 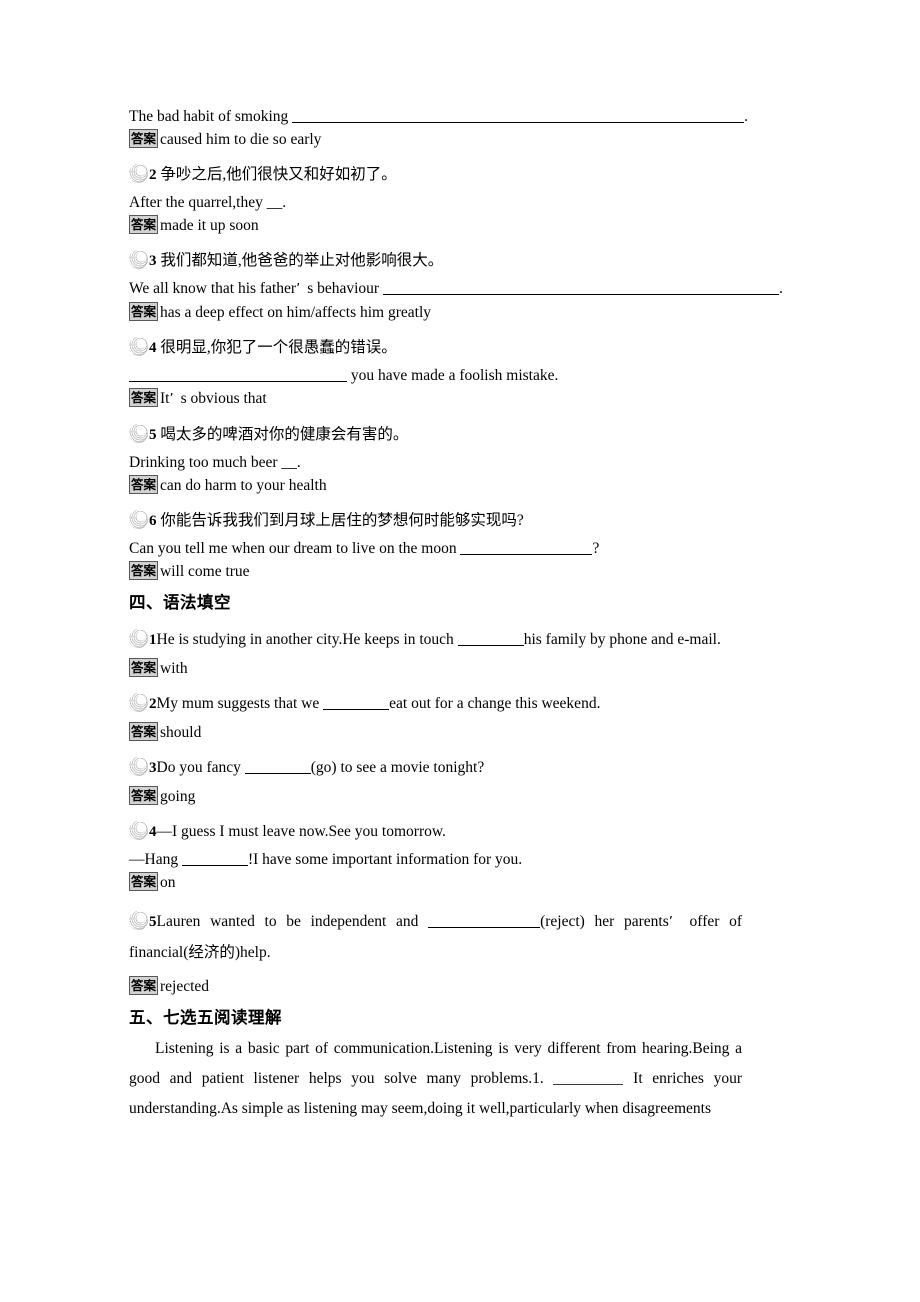 What do you see at coordinates (622, 639) in the screenshot?
I see `question-text-after: his family by phone and e-mail.` at bounding box center [622, 639].